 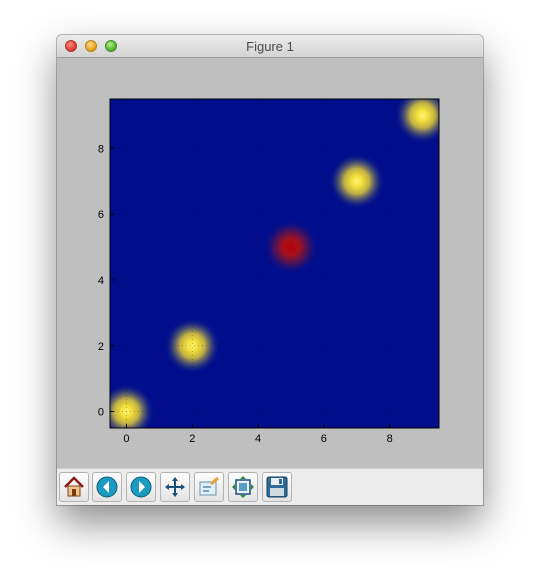 I want to click on back-arrow-icon, so click(x=107, y=487).